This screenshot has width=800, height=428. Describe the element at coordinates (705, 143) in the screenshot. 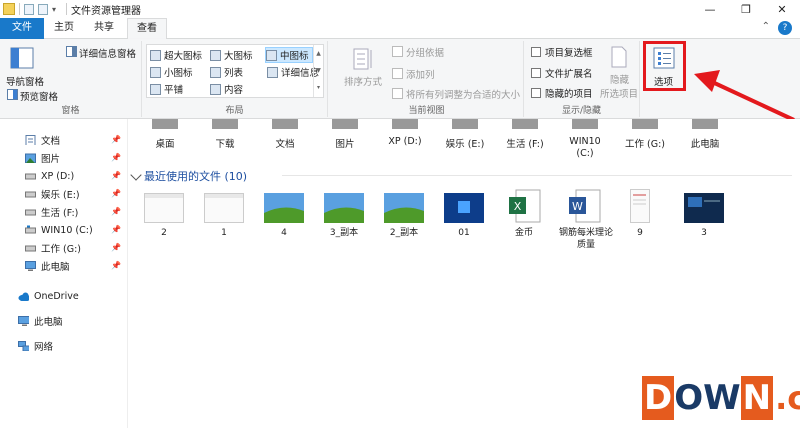

I see `frequent-folder-this-pc: 此电脑` at that location.